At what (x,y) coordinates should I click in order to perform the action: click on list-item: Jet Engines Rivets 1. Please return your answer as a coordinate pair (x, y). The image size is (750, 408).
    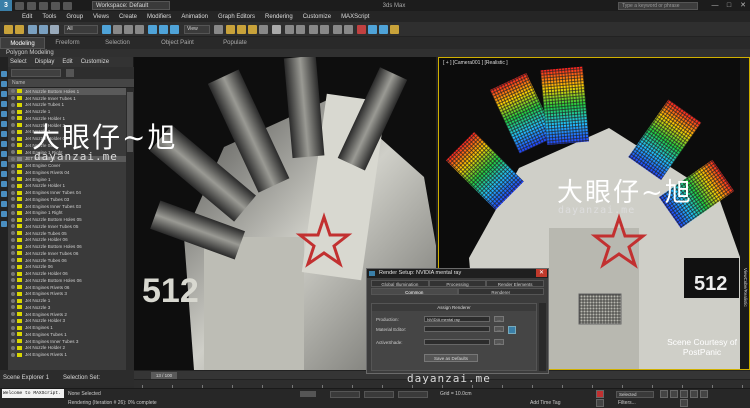
    Looking at the image, I should click on (67, 354).